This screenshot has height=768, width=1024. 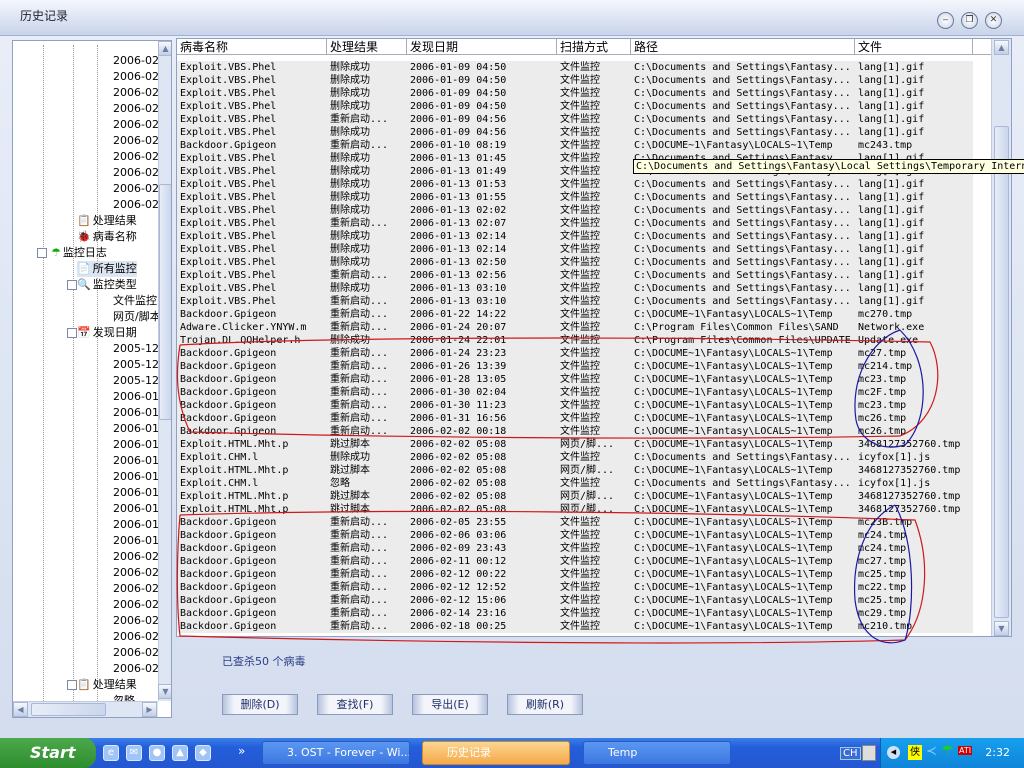 What do you see at coordinates (545, 704) in the screenshot?
I see `refresh-button: 刷新(R)` at bounding box center [545, 704].